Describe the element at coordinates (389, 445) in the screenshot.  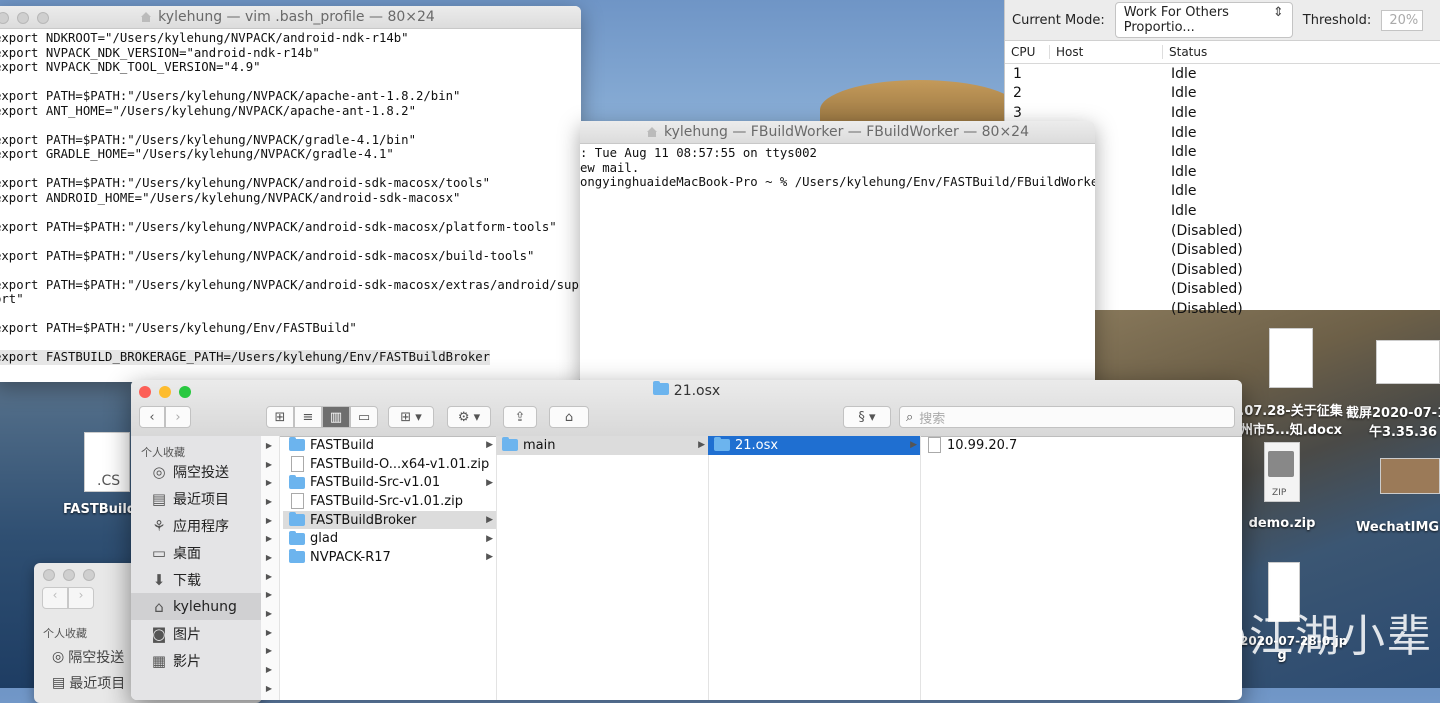
I see `file-row: FASTBuild ▶` at that location.